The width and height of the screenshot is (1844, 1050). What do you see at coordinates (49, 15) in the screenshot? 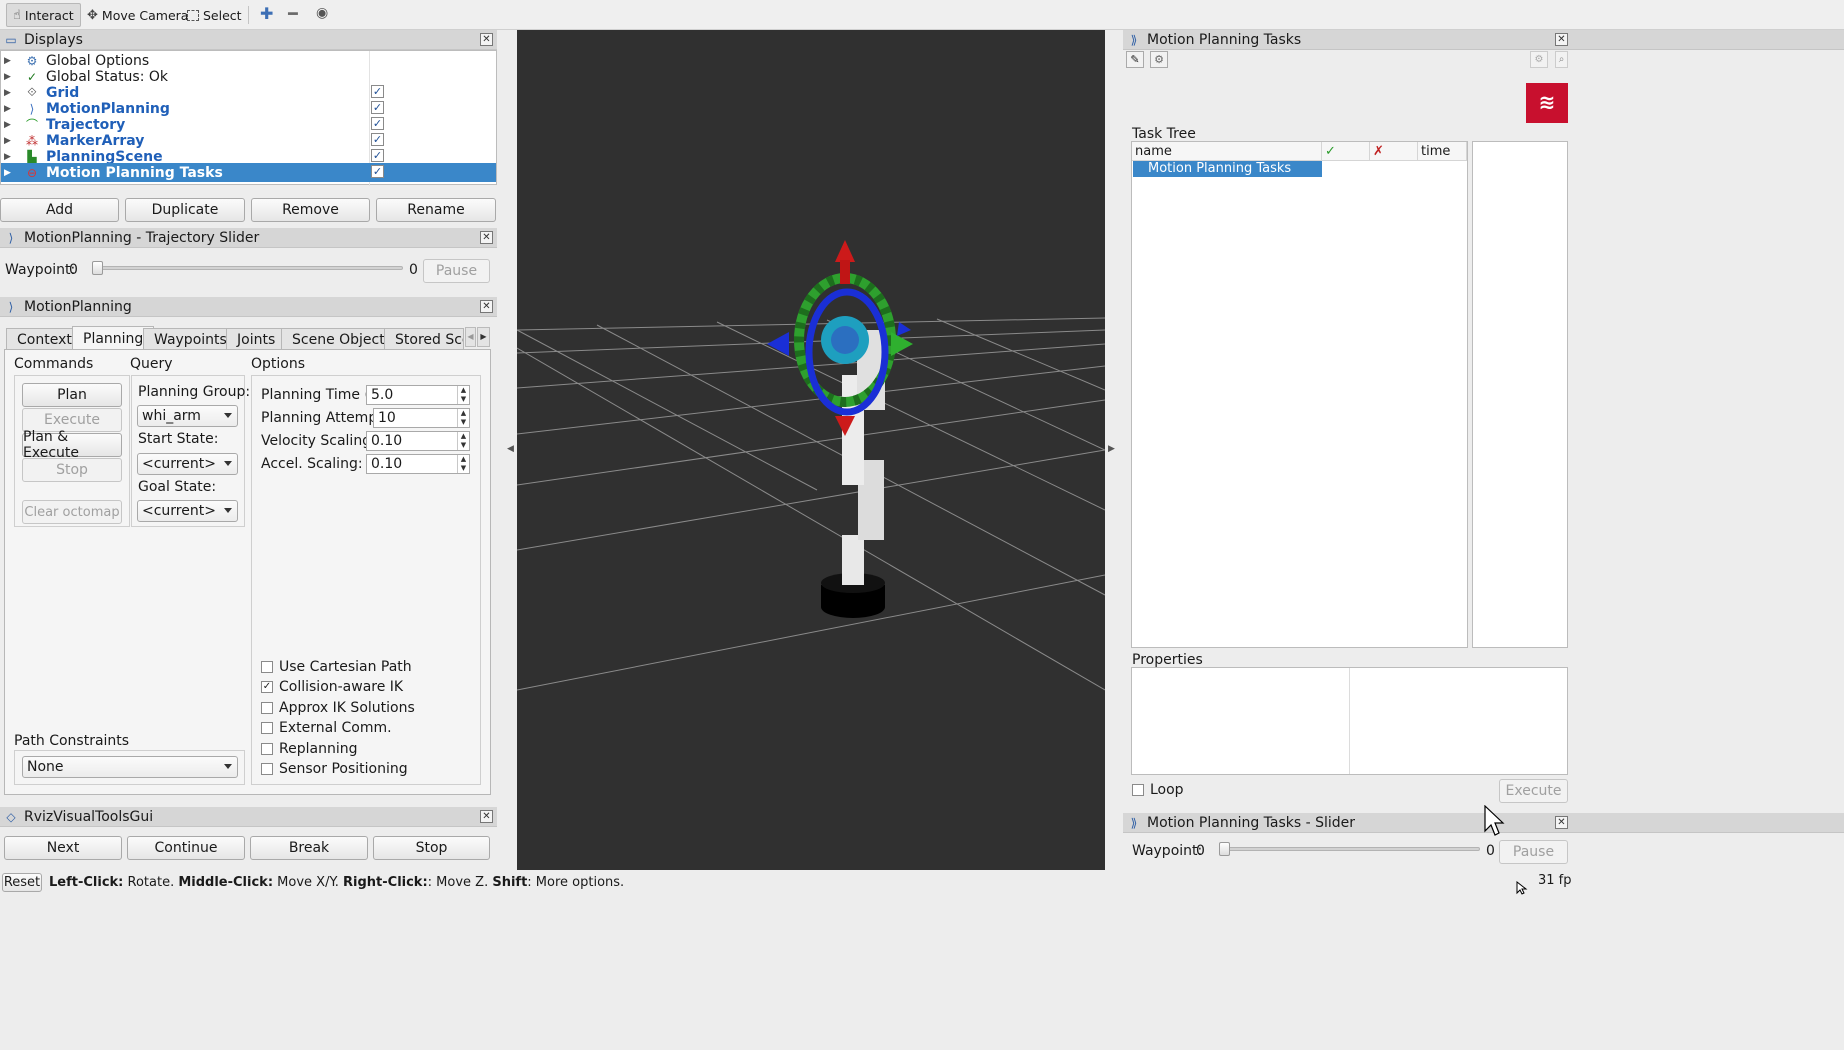
I see `interact-label: Interact` at bounding box center [49, 15].